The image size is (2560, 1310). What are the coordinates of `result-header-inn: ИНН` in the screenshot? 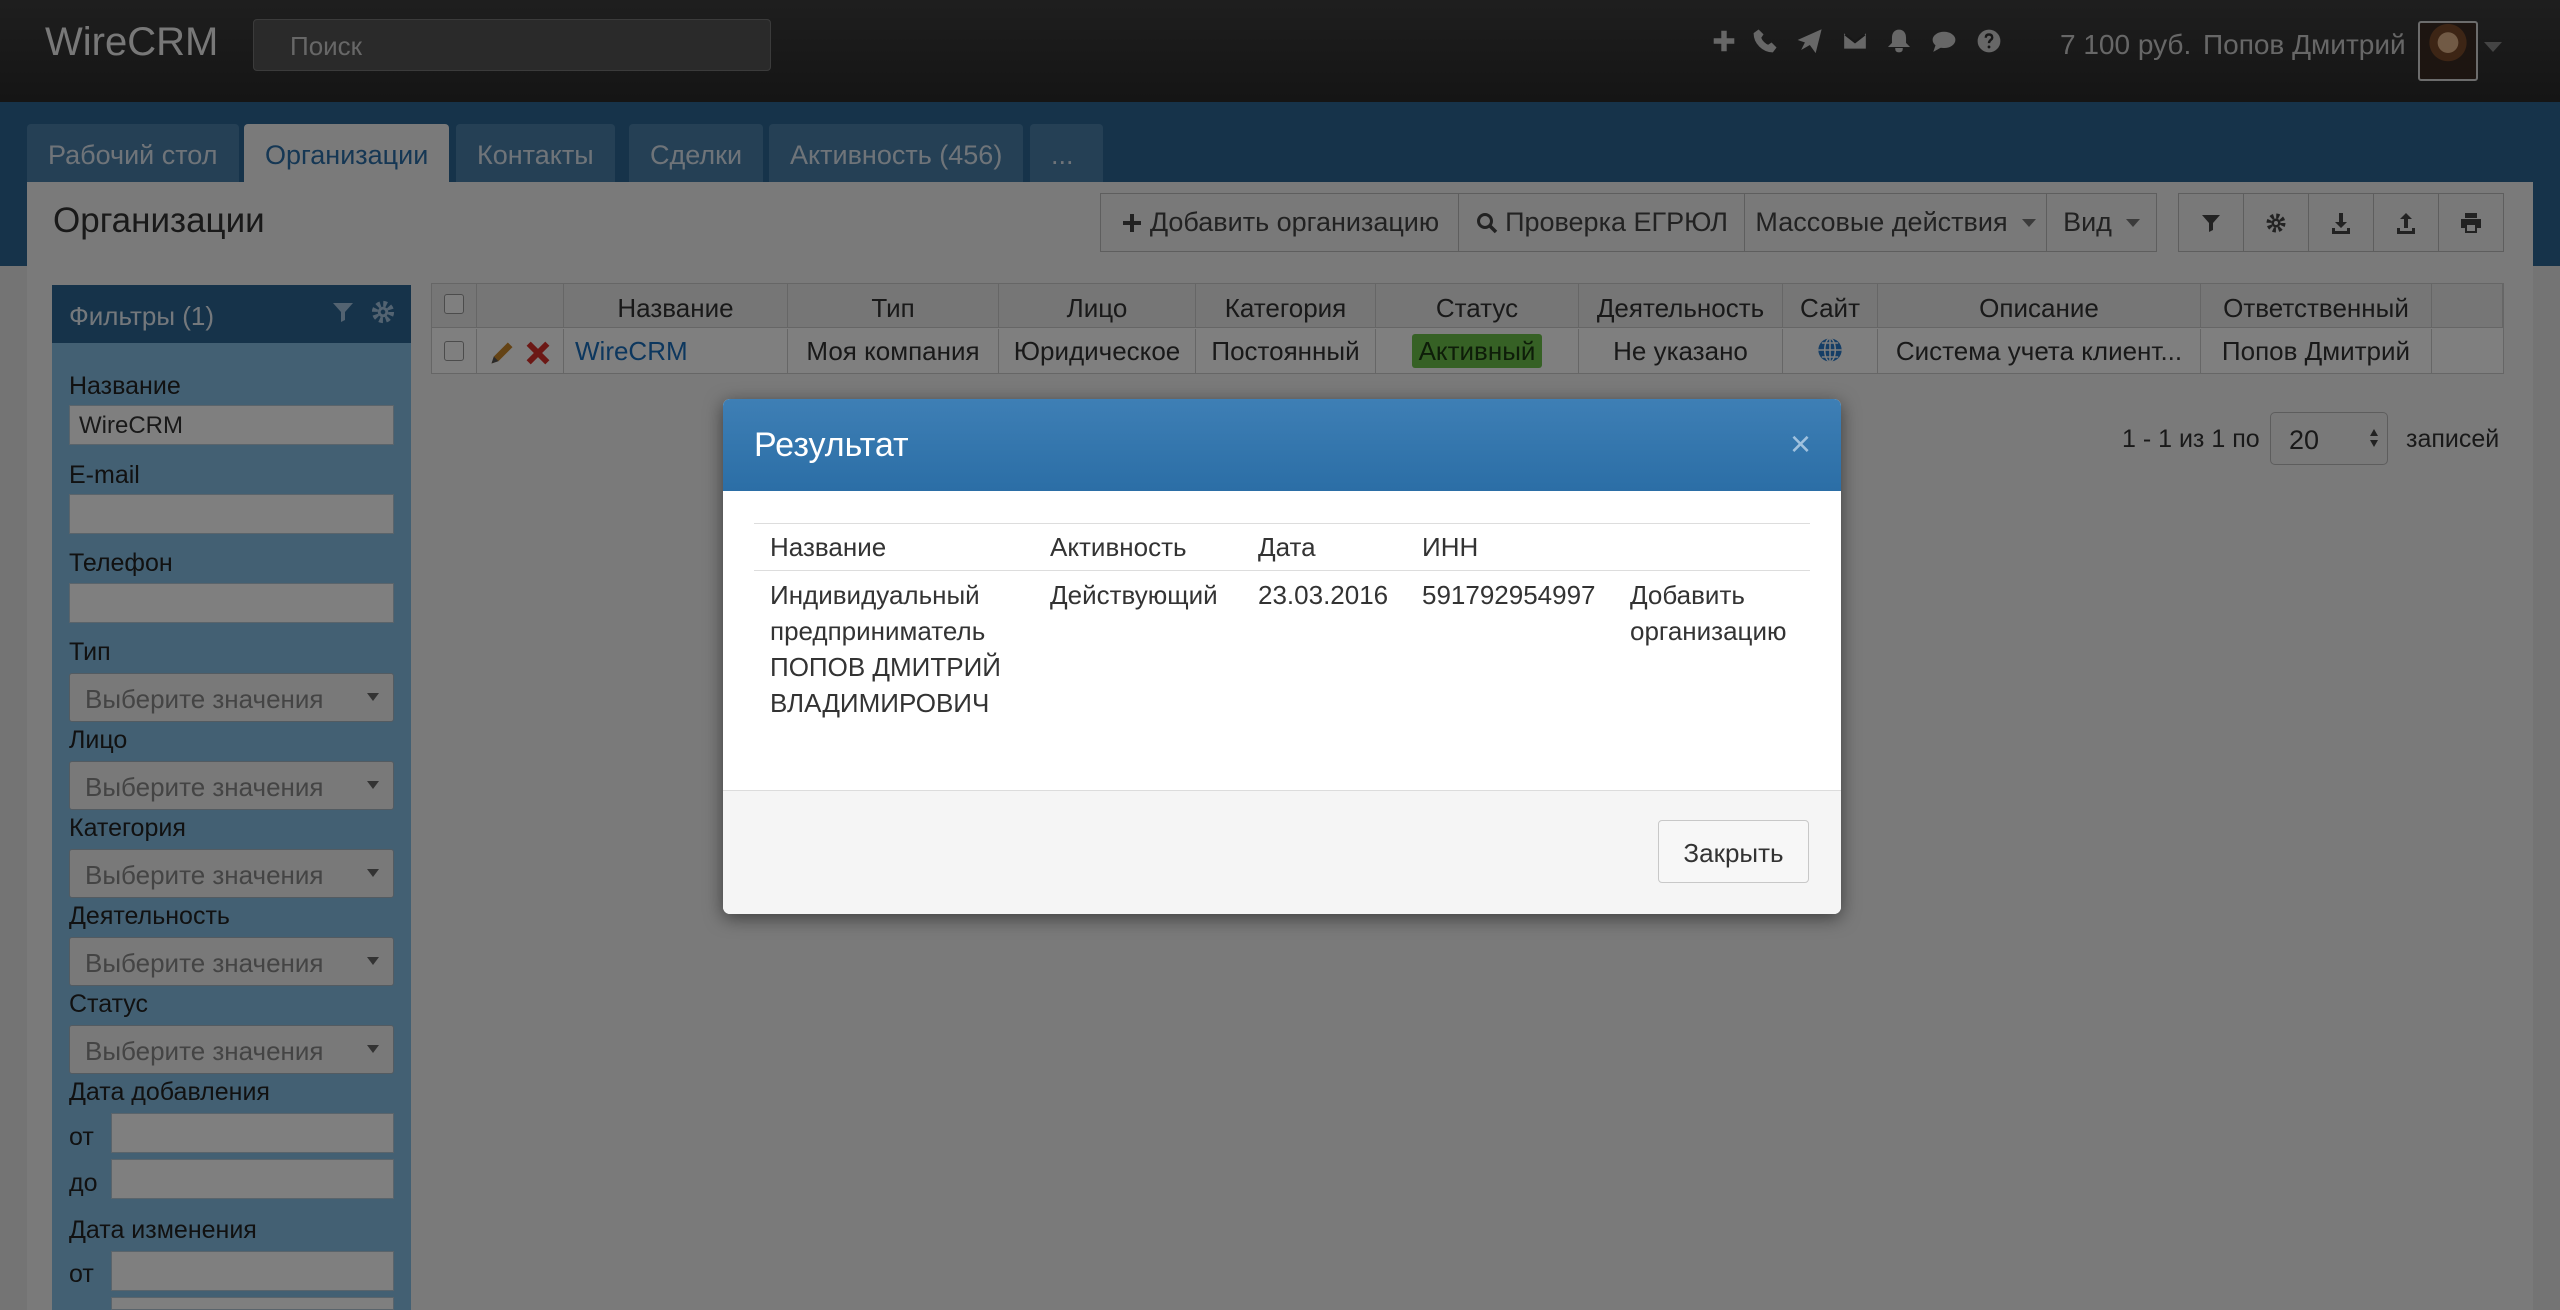 It's located at (1450, 547).